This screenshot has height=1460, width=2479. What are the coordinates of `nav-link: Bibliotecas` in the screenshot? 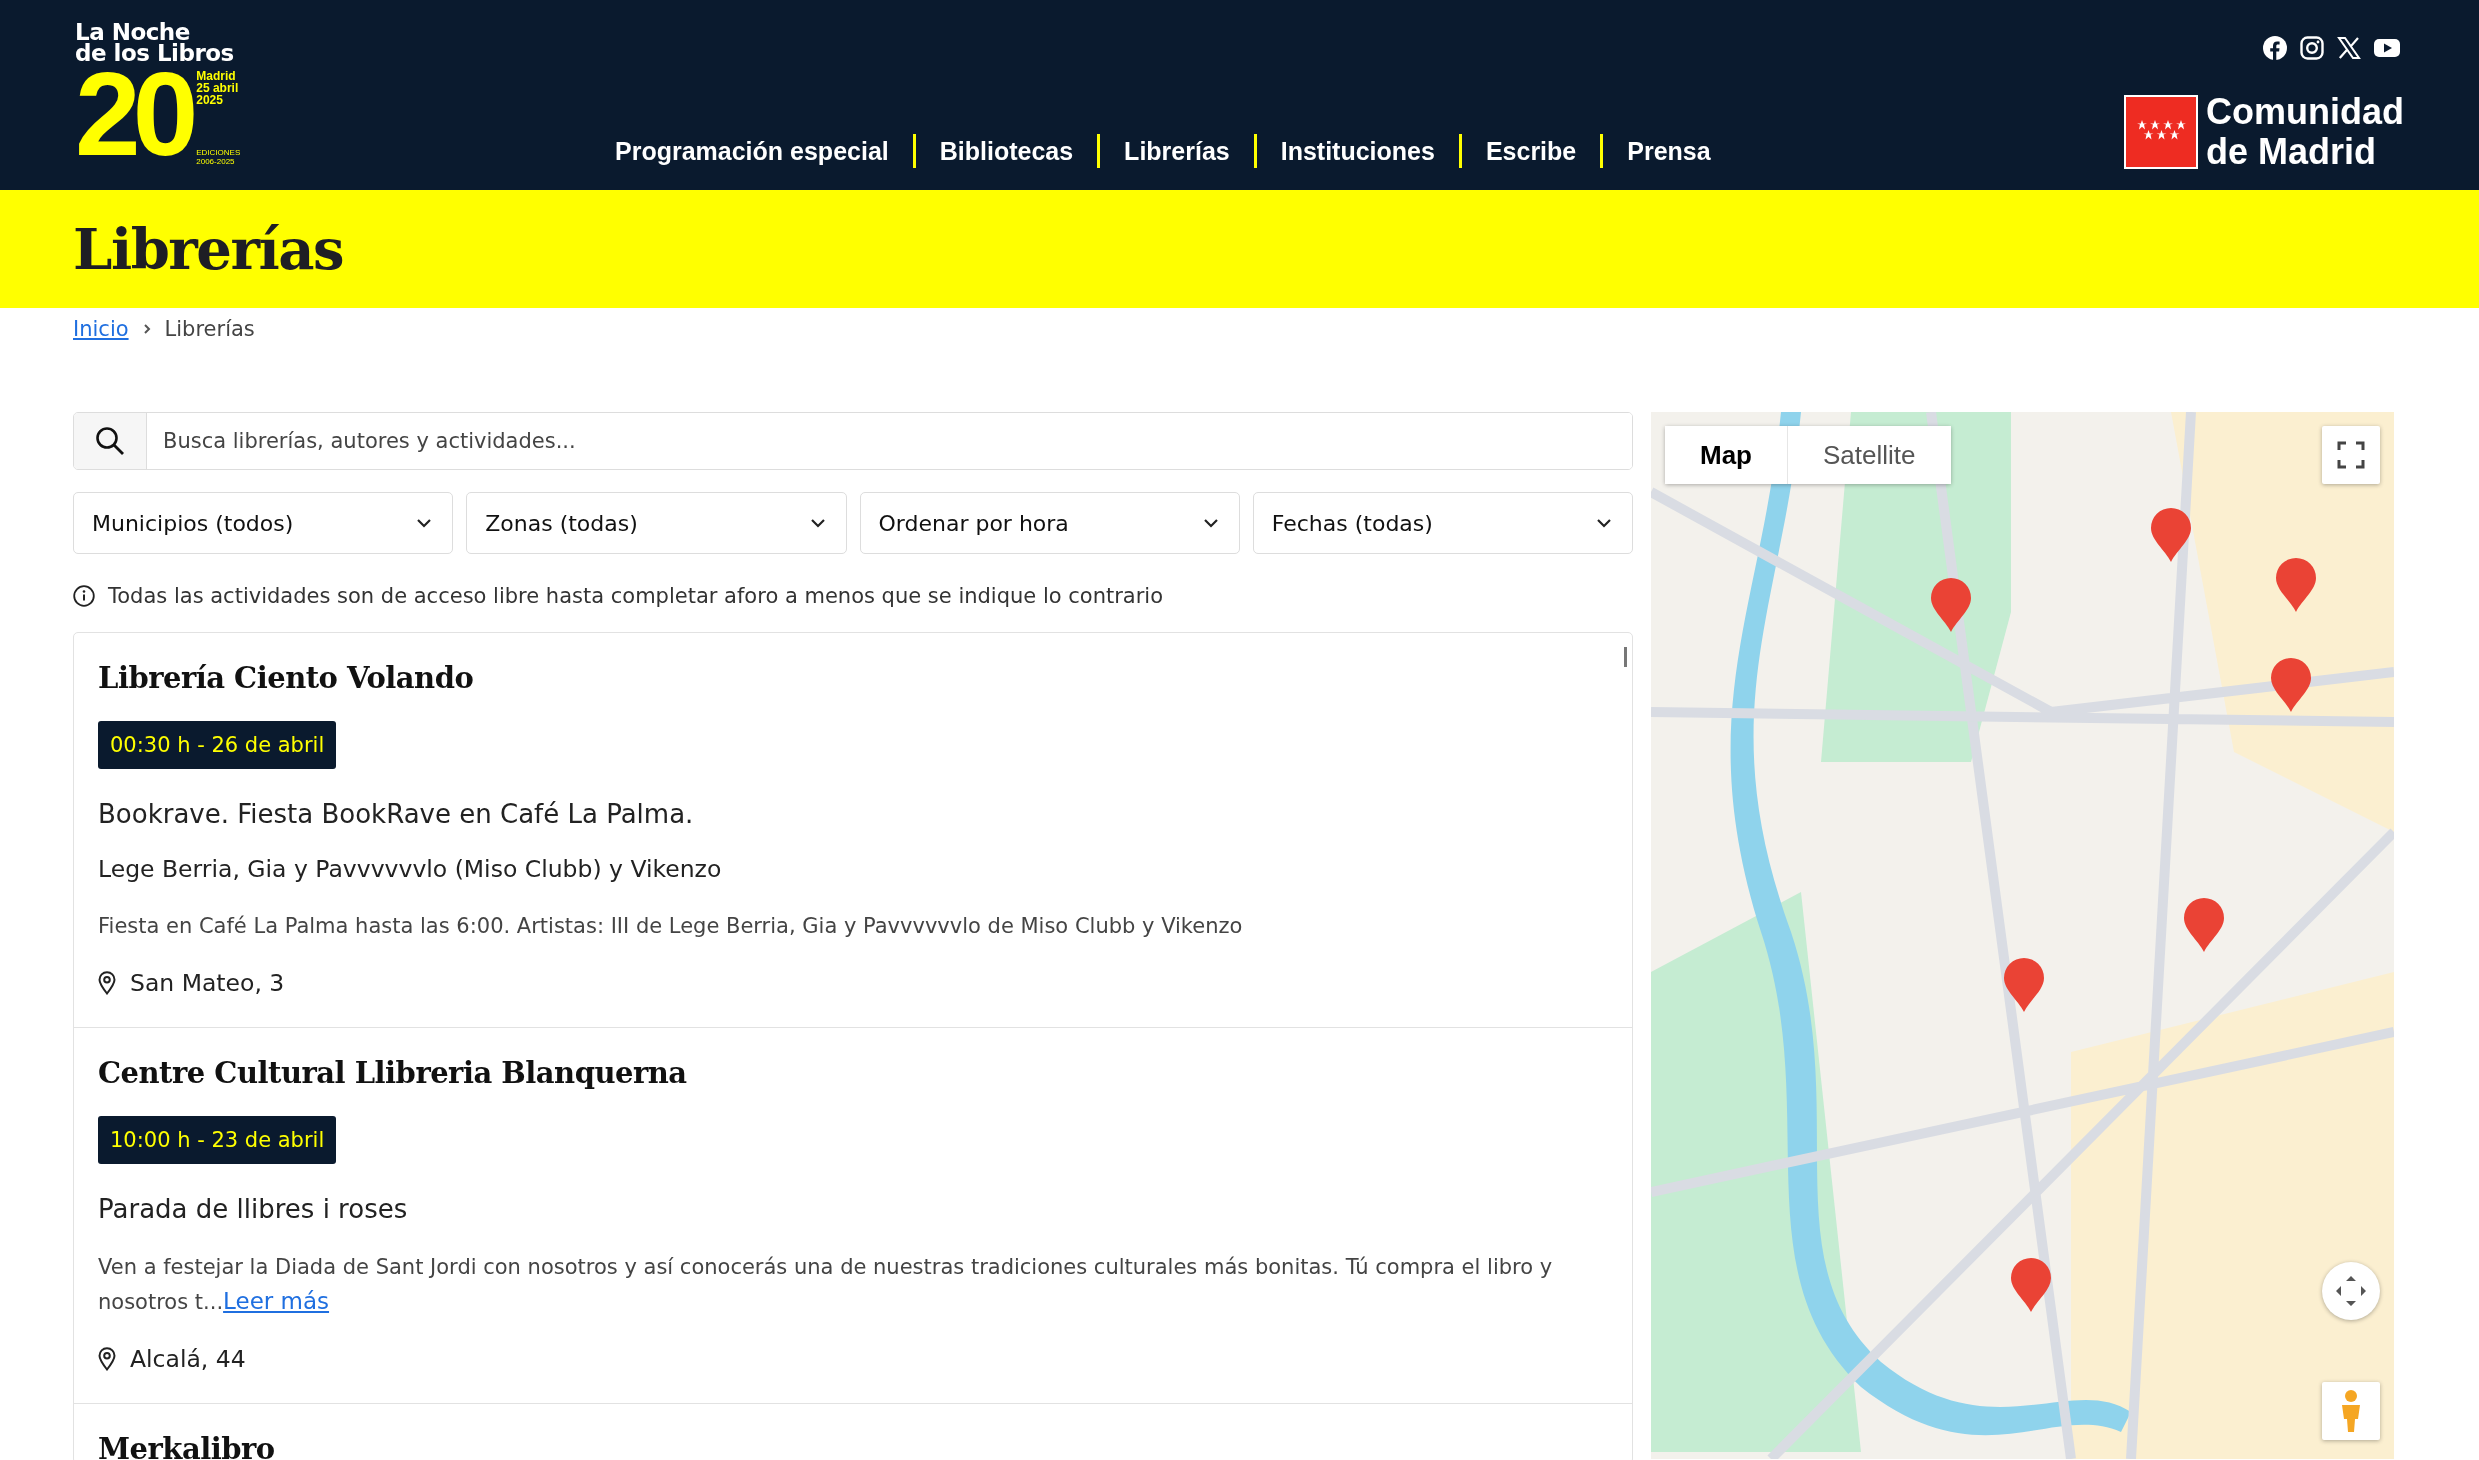 It's located at (1006, 151).